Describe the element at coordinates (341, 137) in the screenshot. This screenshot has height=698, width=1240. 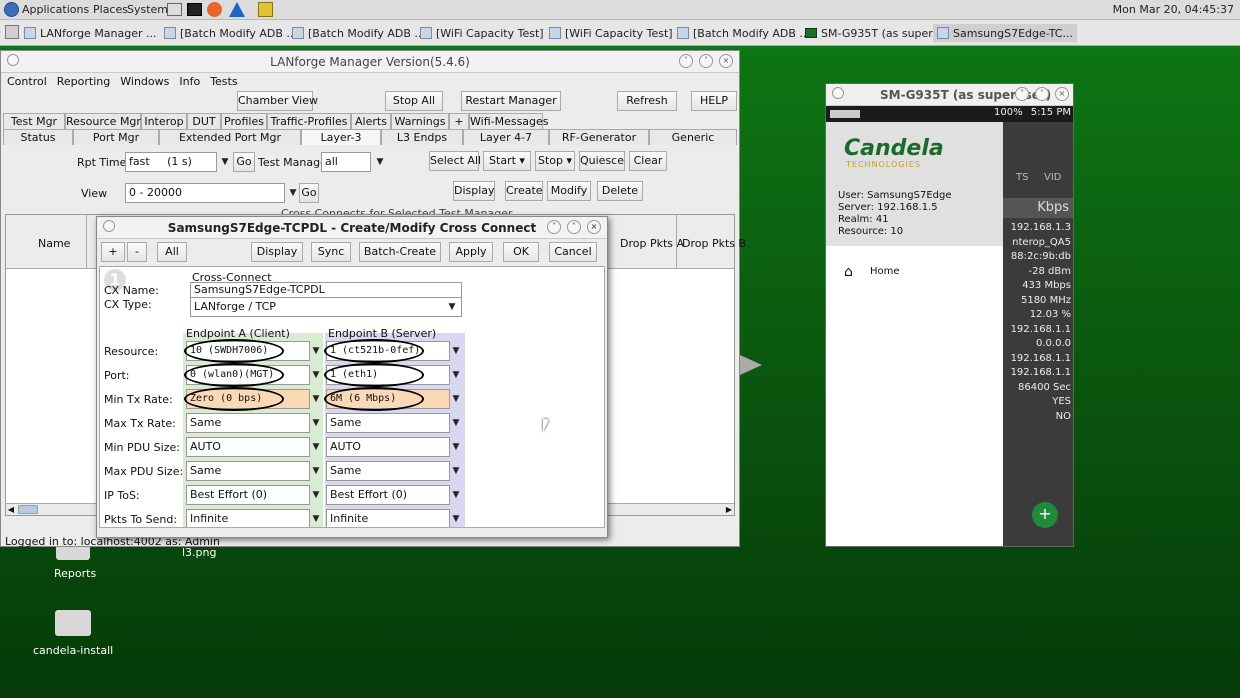
I see `tab-layer-3: Layer-3` at that location.